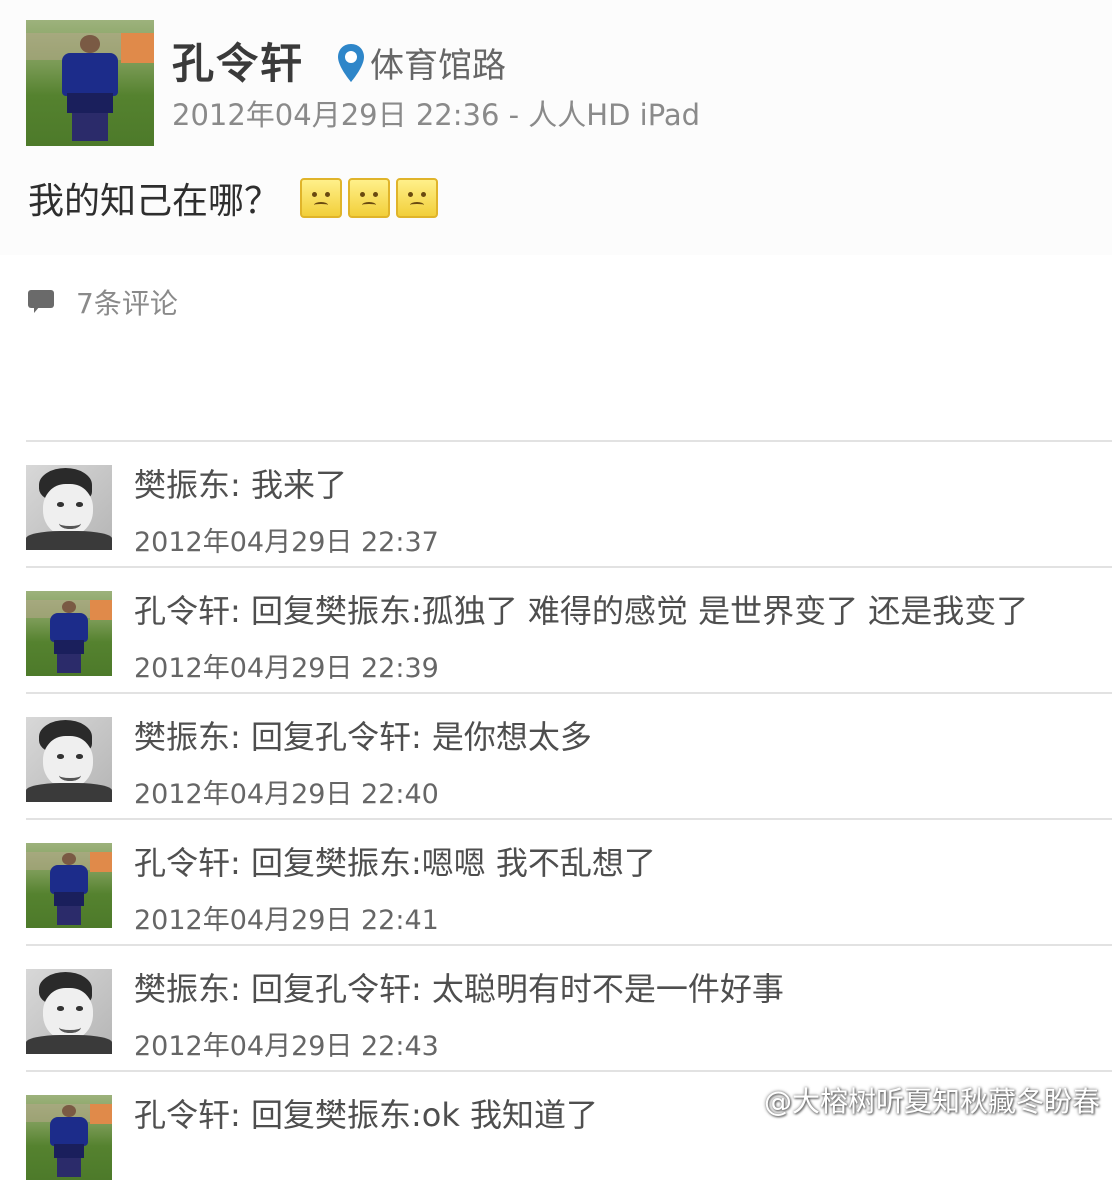 This screenshot has width=1112, height=1196. What do you see at coordinates (286, 668) in the screenshot?
I see `comment-time: 2012年04月29日 22:39` at bounding box center [286, 668].